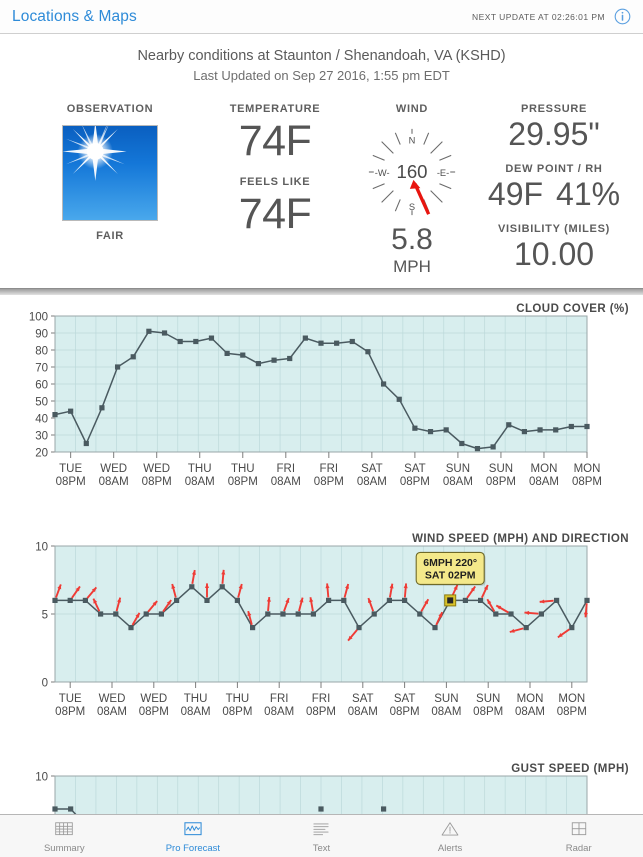 This screenshot has width=643, height=857. I want to click on tab-text: Text, so click(321, 836).